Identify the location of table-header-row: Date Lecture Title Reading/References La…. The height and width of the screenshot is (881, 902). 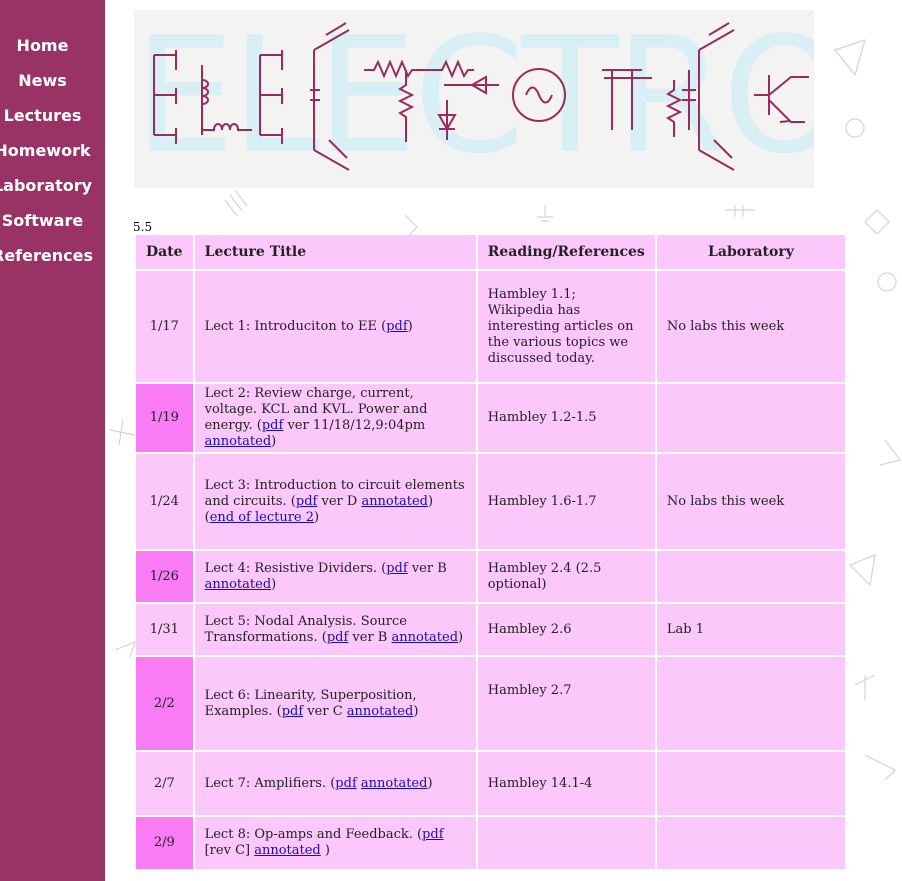
(490, 252).